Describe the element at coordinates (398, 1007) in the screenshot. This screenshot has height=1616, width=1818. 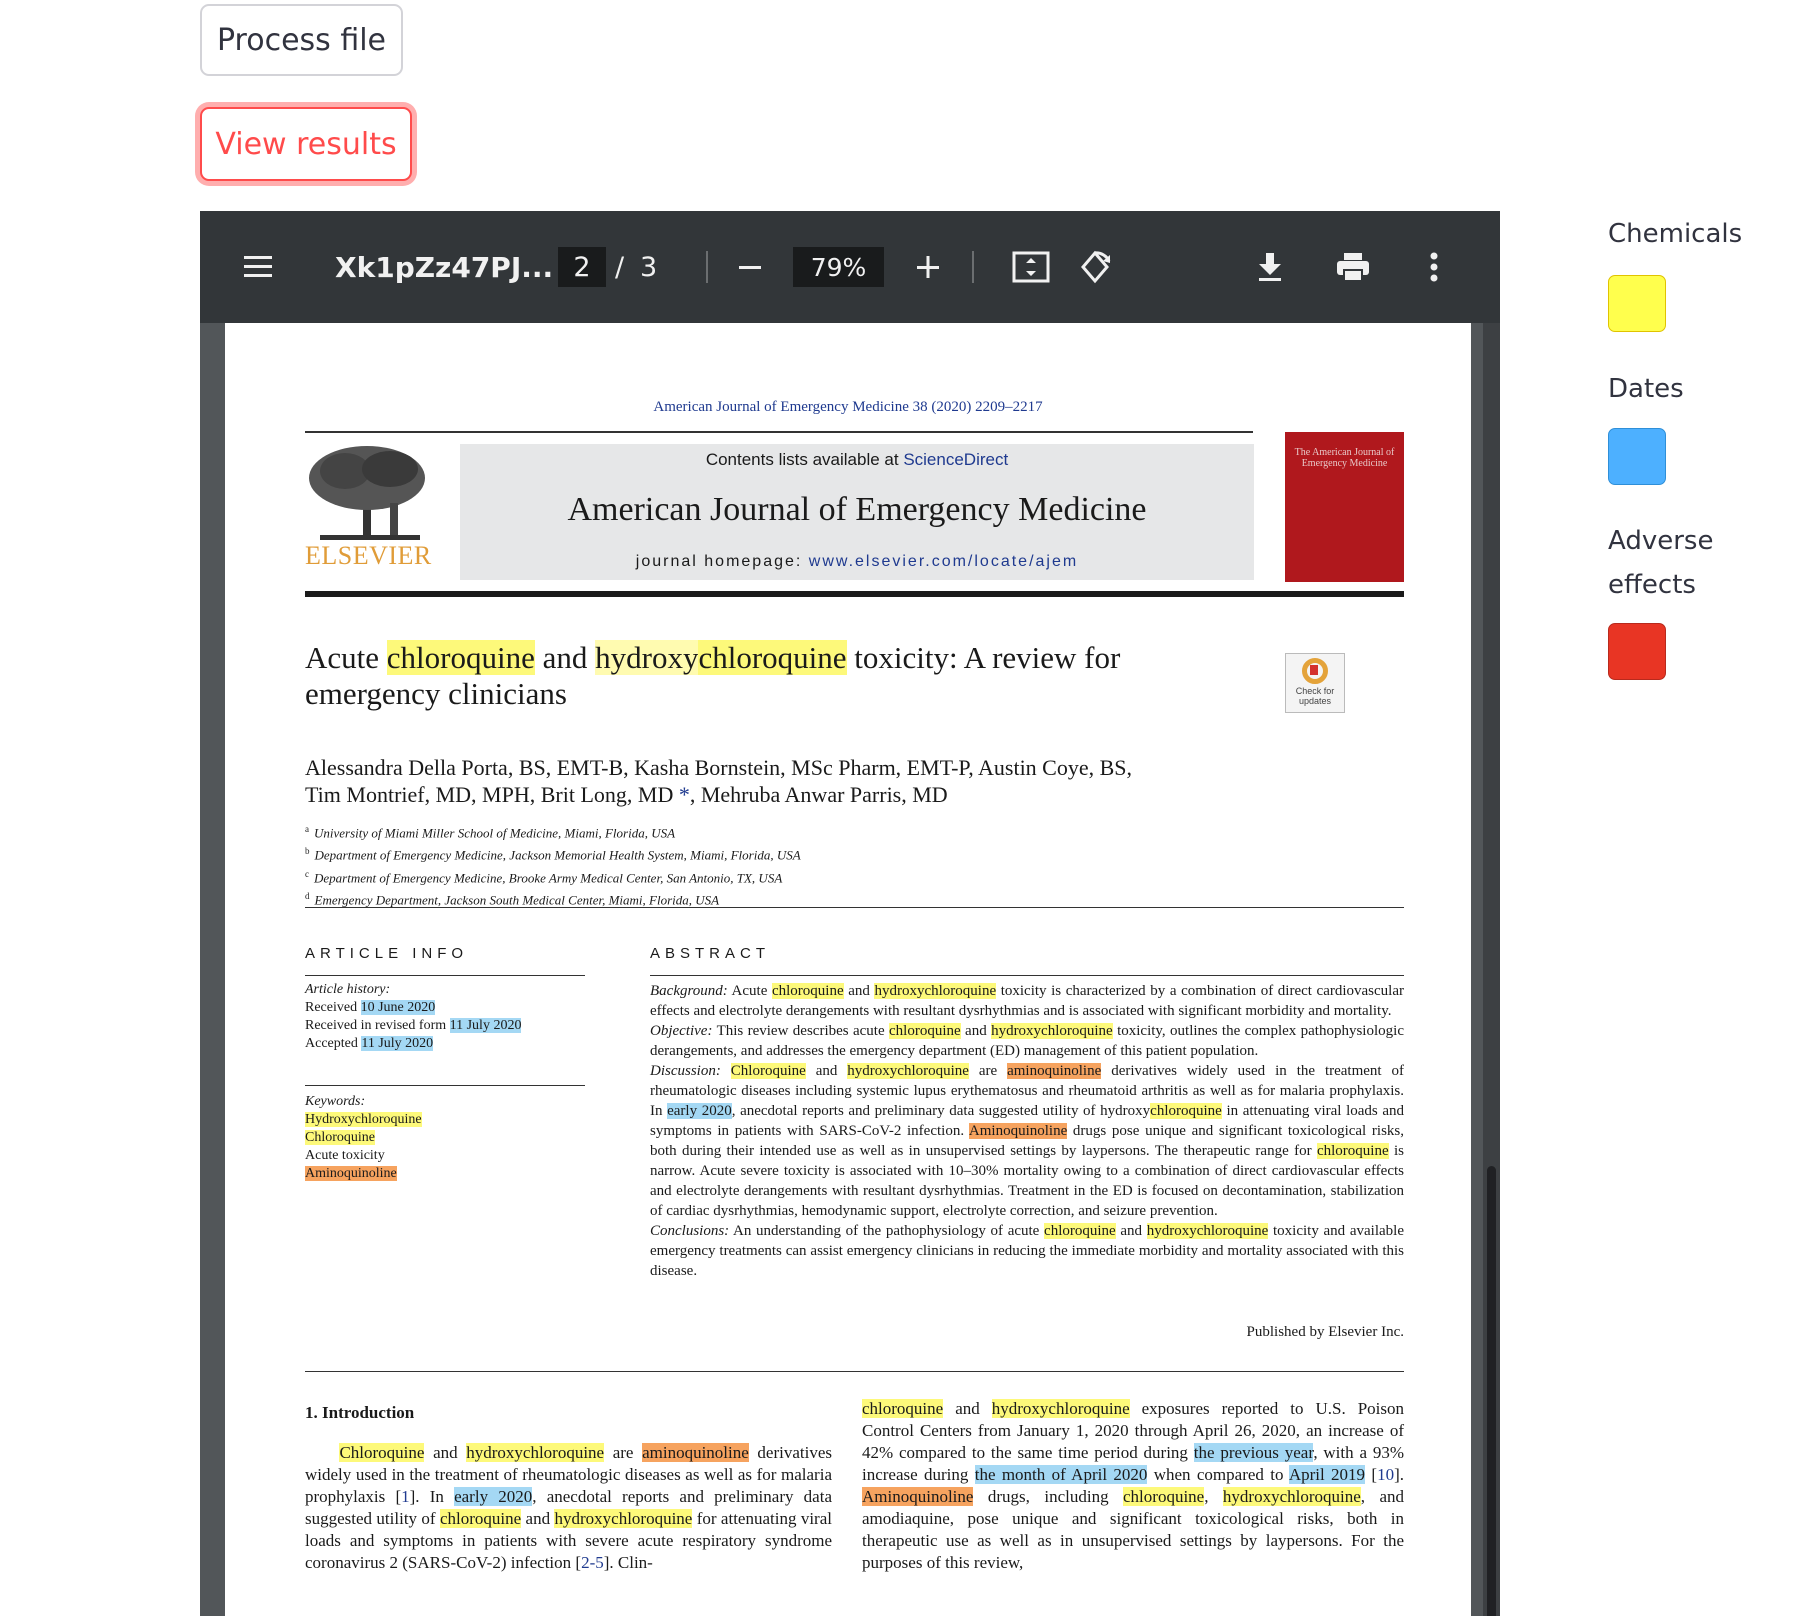
I see `date-highlight: 10 June 2020` at that location.